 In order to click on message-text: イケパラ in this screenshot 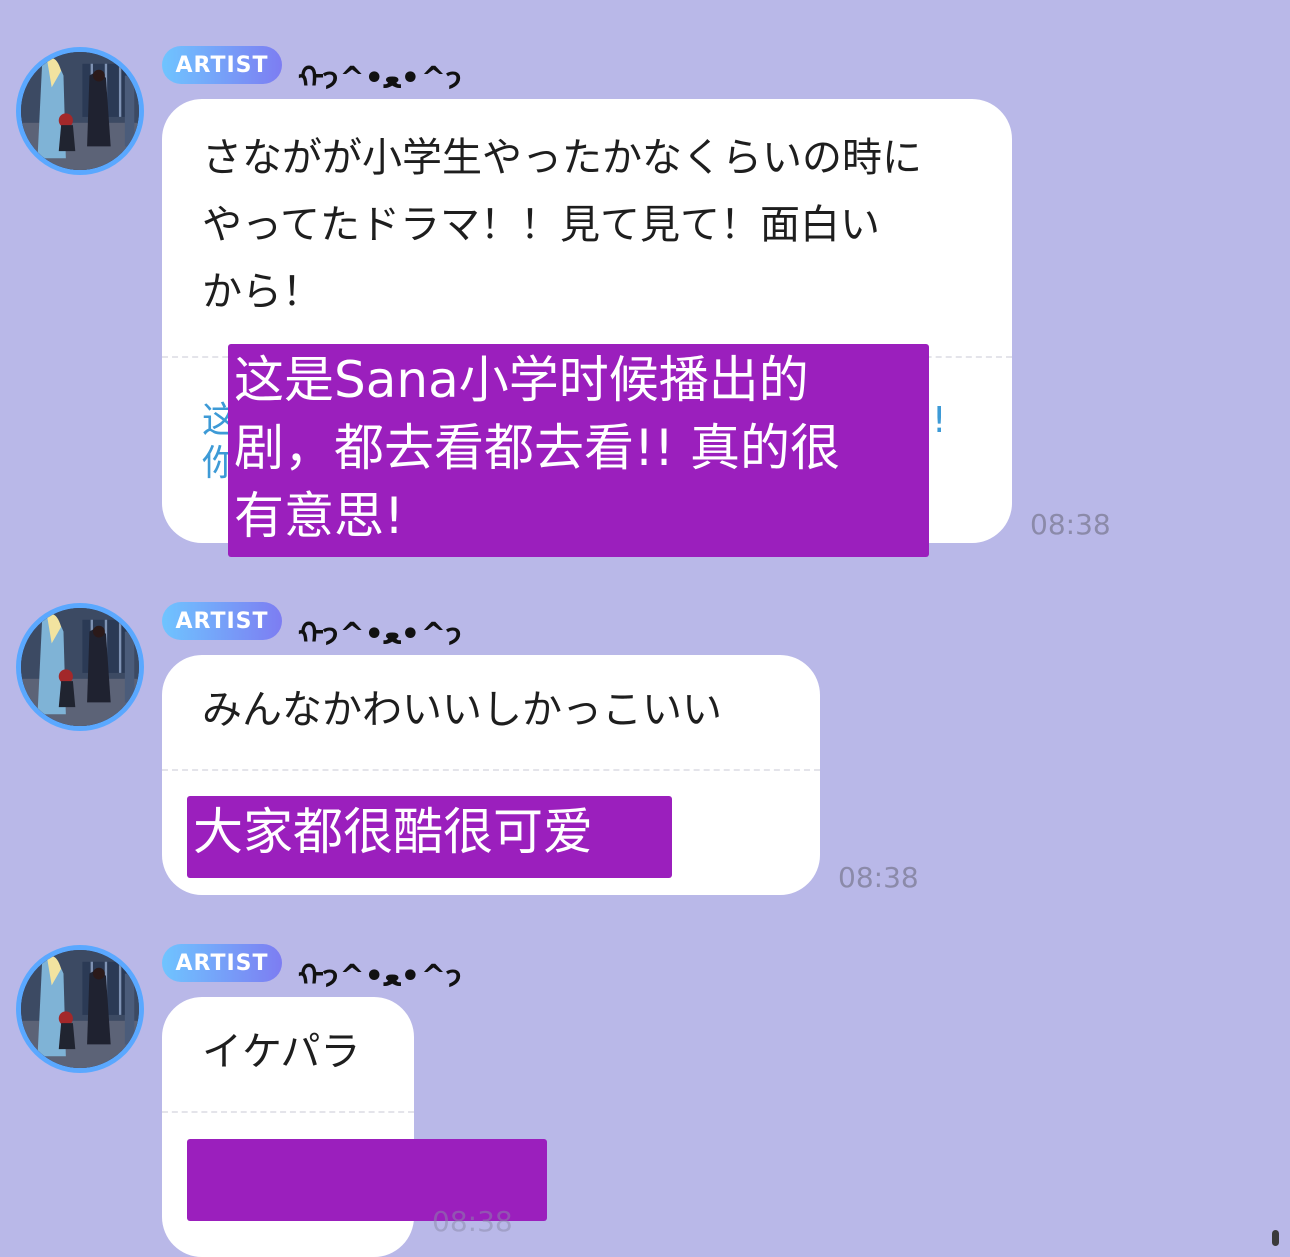, I will do `click(281, 1052)`.